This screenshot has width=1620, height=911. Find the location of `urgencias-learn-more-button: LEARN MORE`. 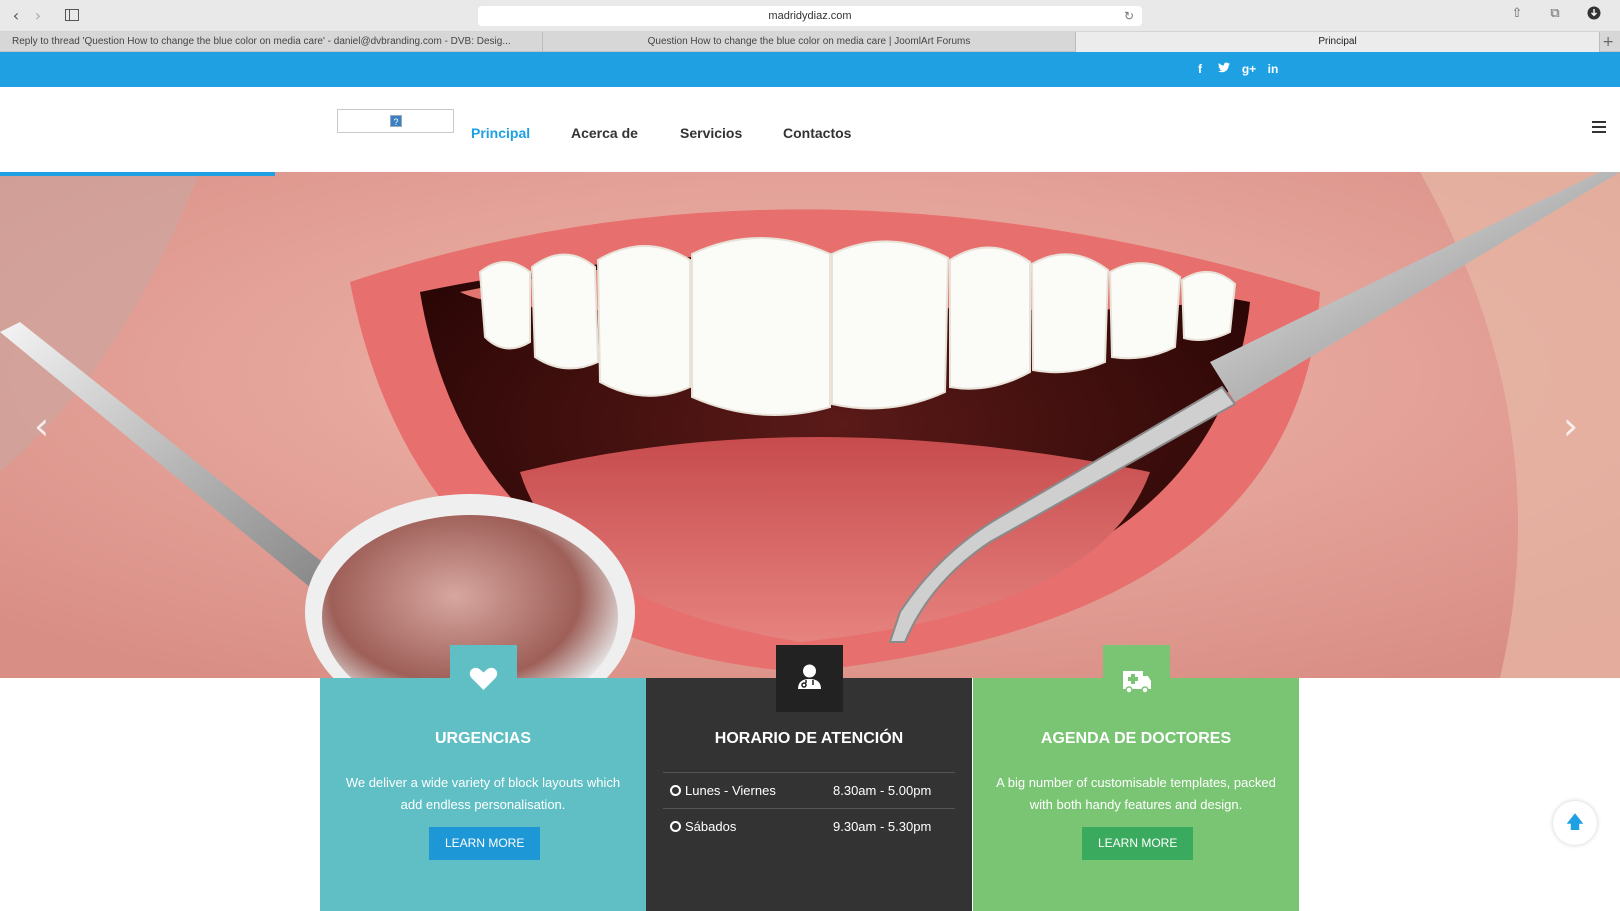

urgencias-learn-more-button: LEARN MORE is located at coordinates (485, 843).